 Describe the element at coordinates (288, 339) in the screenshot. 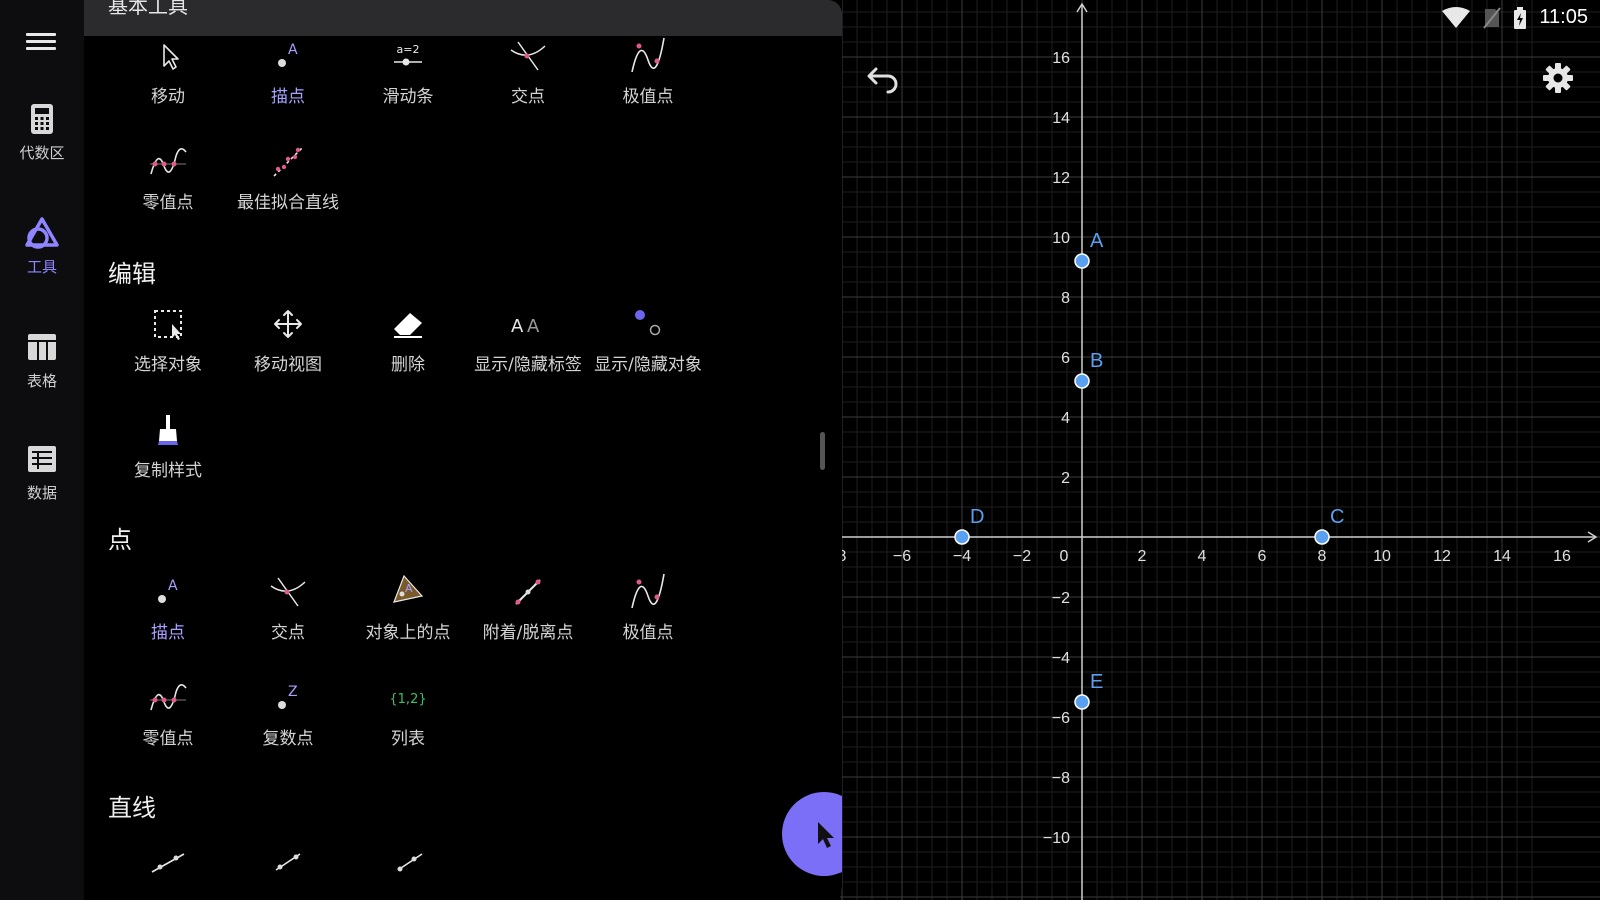

I see `tool-move-view: 移动视图` at that location.